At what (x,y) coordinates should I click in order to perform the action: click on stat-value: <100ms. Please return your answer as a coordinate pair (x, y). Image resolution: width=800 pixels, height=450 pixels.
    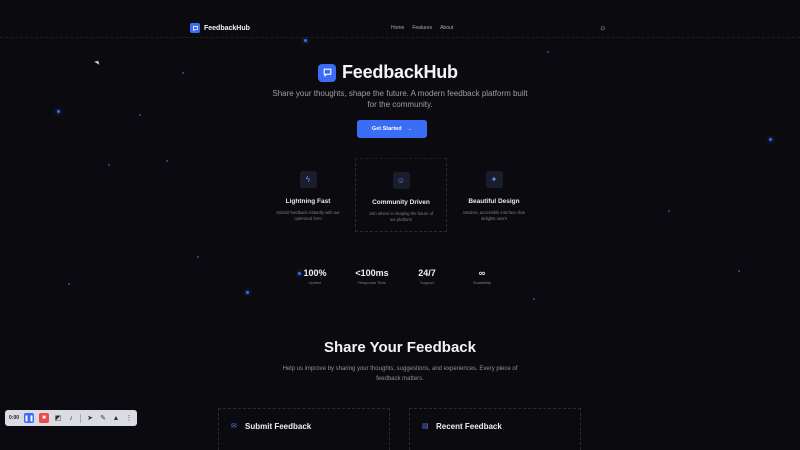
    Looking at the image, I should click on (372, 273).